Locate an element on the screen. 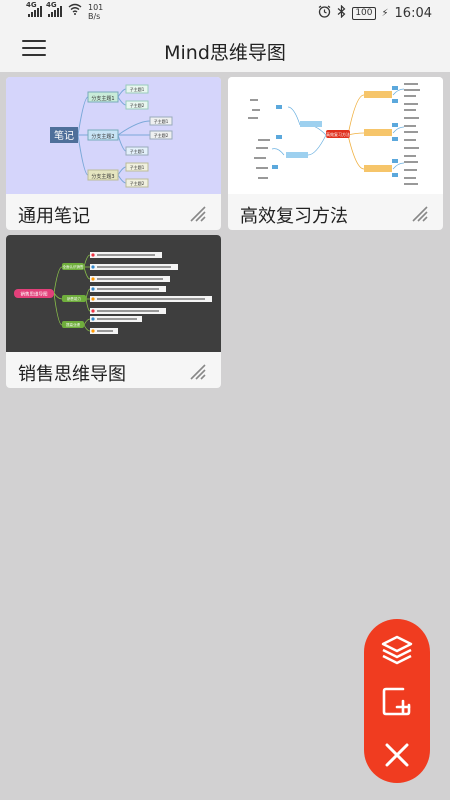 This screenshot has height=800, width=450. floating-action-menu is located at coordinates (397, 701).